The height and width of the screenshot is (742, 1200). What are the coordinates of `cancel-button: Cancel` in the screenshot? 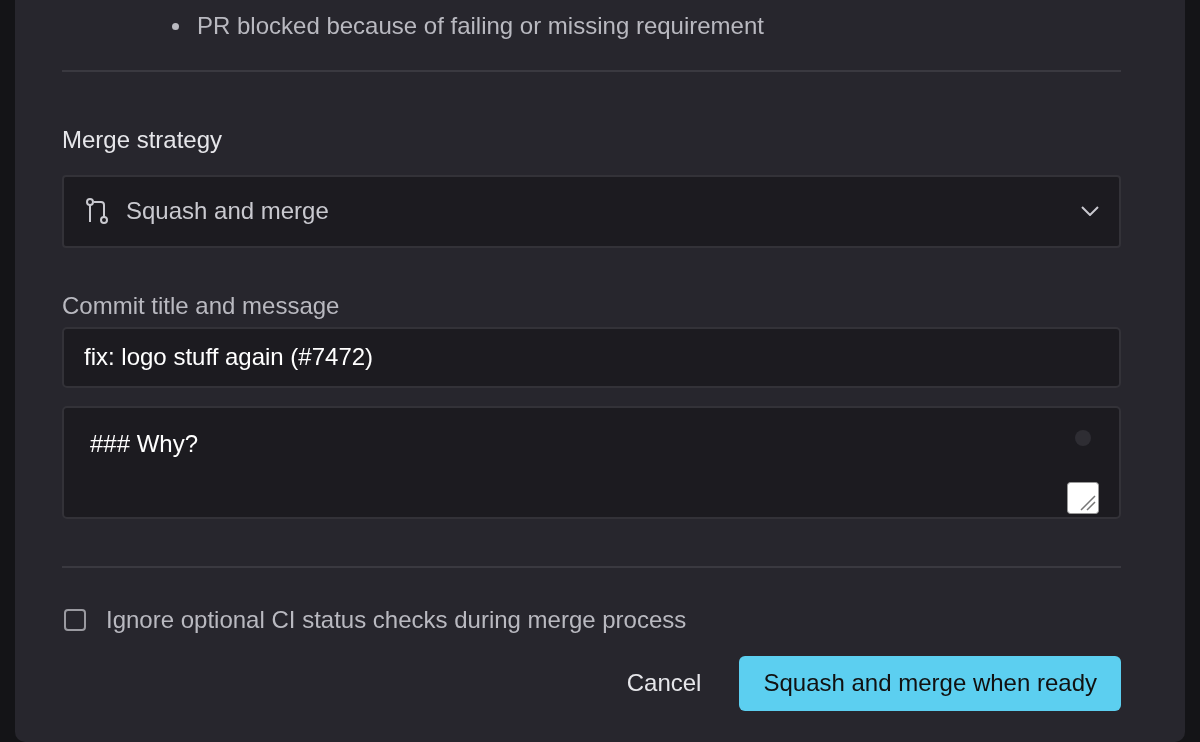 It's located at (664, 684).